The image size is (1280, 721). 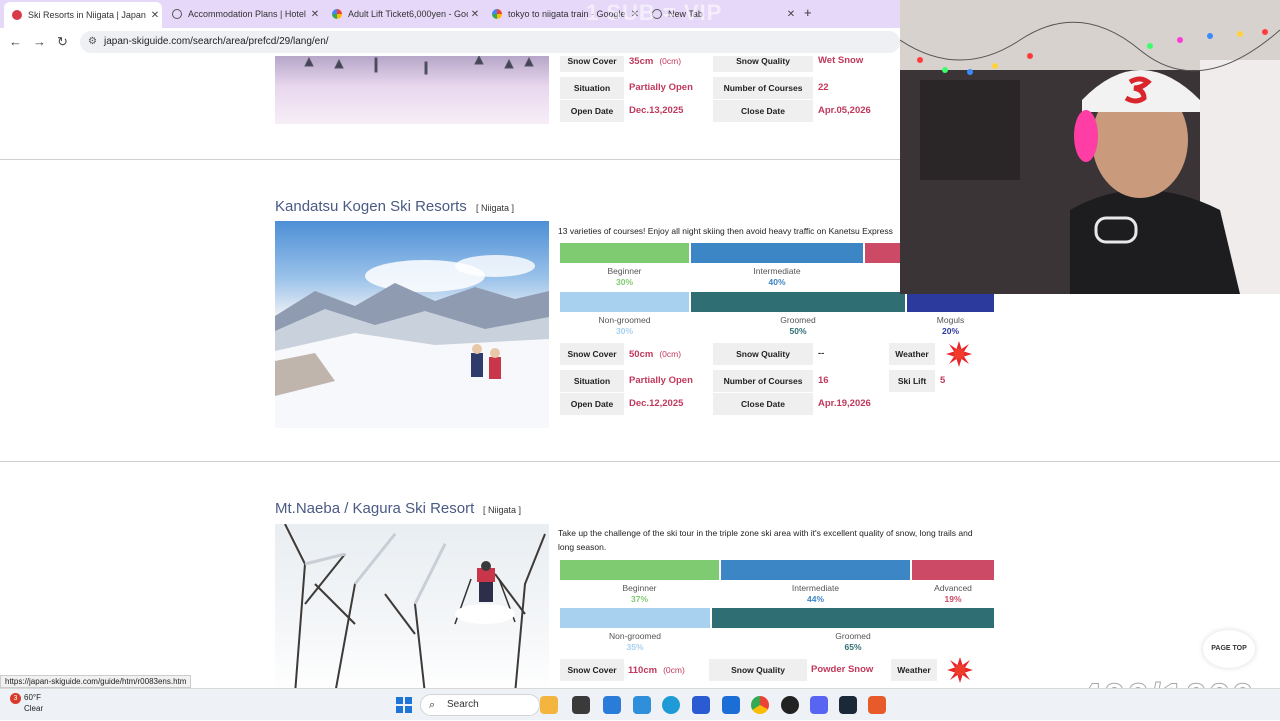 I want to click on intermediate-pct: 44%, so click(x=815, y=599).